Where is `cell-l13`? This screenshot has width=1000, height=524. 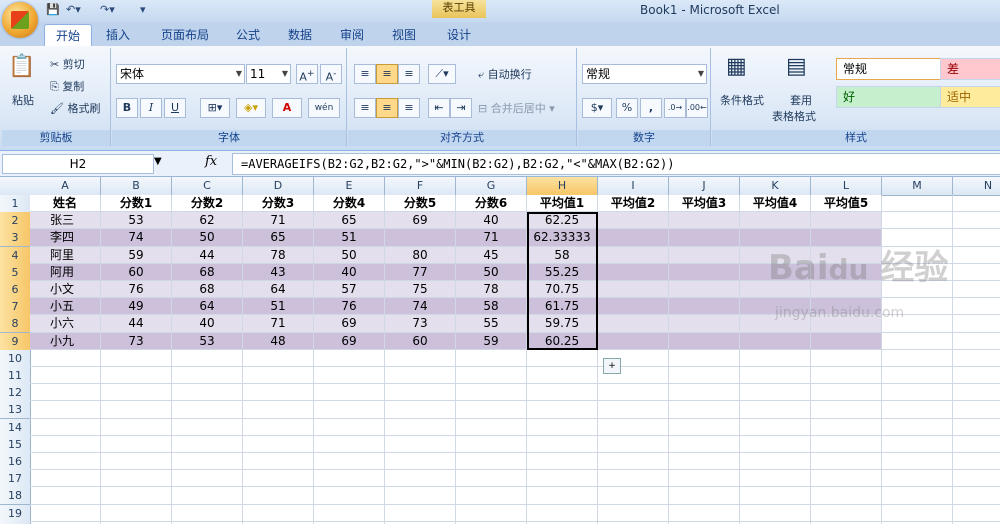 cell-l13 is located at coordinates (846, 410).